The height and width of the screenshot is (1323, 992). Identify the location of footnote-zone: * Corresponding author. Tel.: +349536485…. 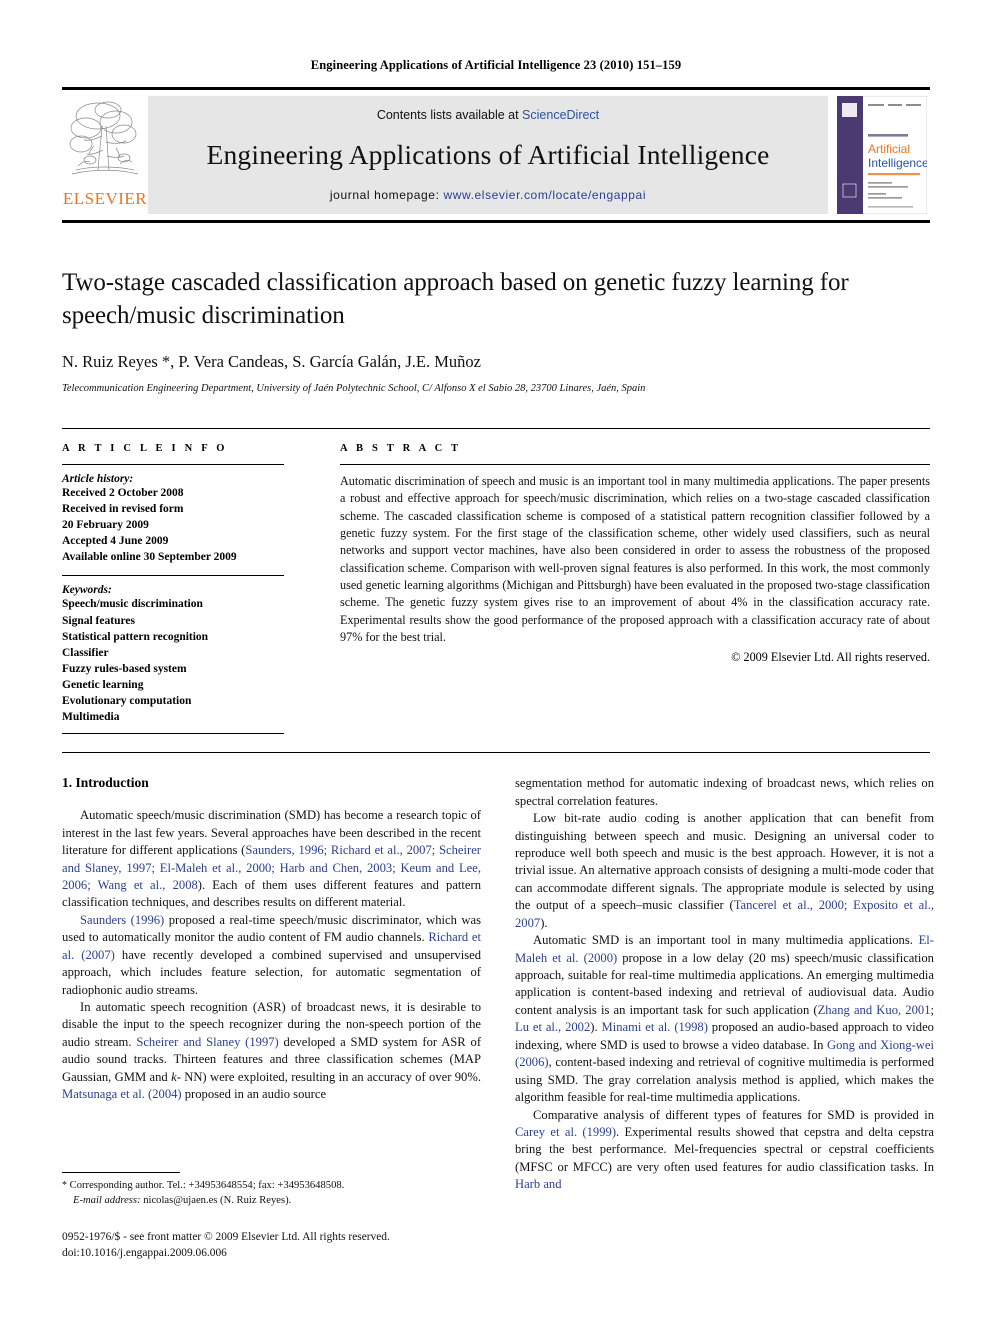
(271, 1217).